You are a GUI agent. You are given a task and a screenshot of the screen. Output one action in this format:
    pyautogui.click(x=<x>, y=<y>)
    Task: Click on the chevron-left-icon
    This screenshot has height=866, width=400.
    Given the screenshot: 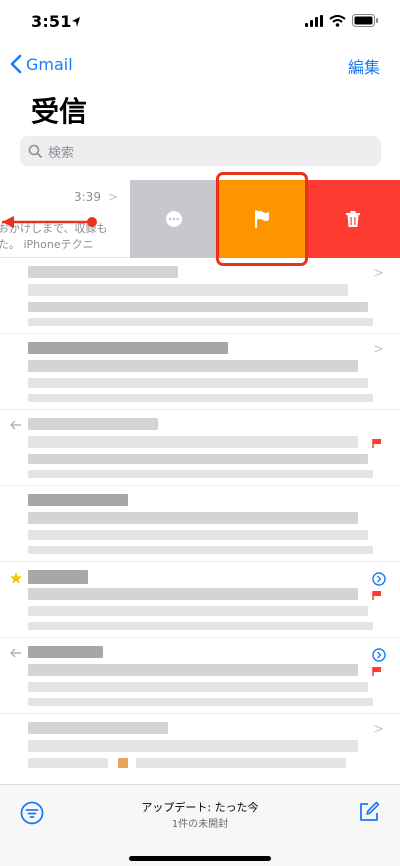 What is the action you would take?
    pyautogui.click(x=16, y=64)
    